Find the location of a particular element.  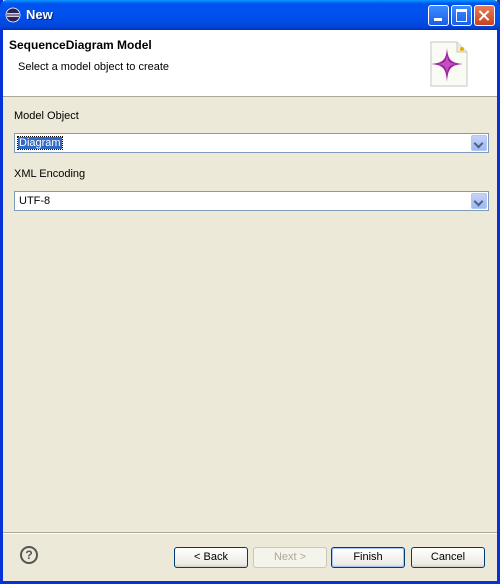

back-button: < Back is located at coordinates (211, 557).